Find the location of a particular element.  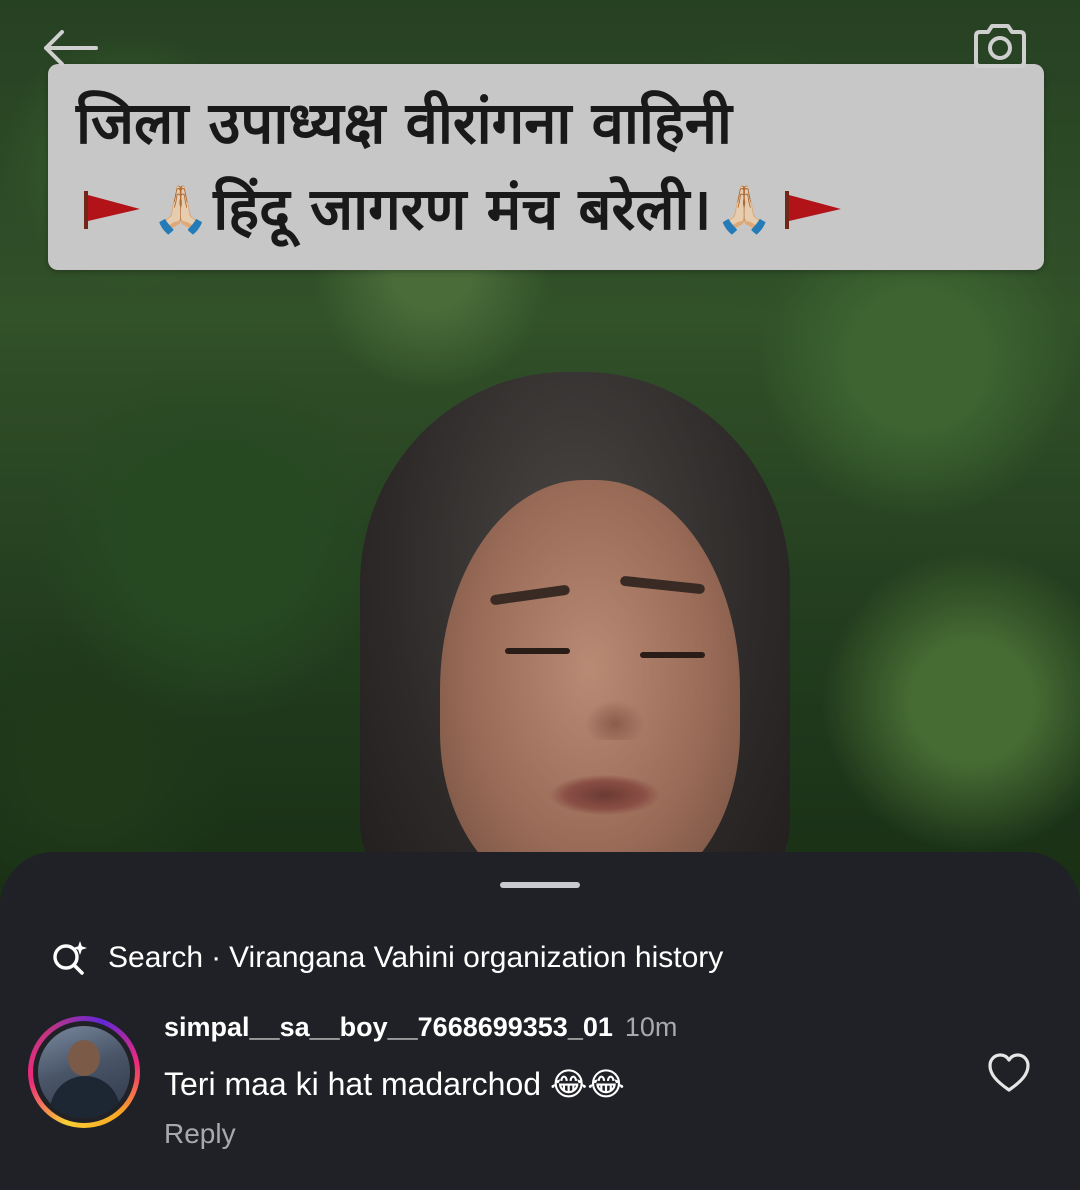

subject-face is located at coordinates (590, 690).